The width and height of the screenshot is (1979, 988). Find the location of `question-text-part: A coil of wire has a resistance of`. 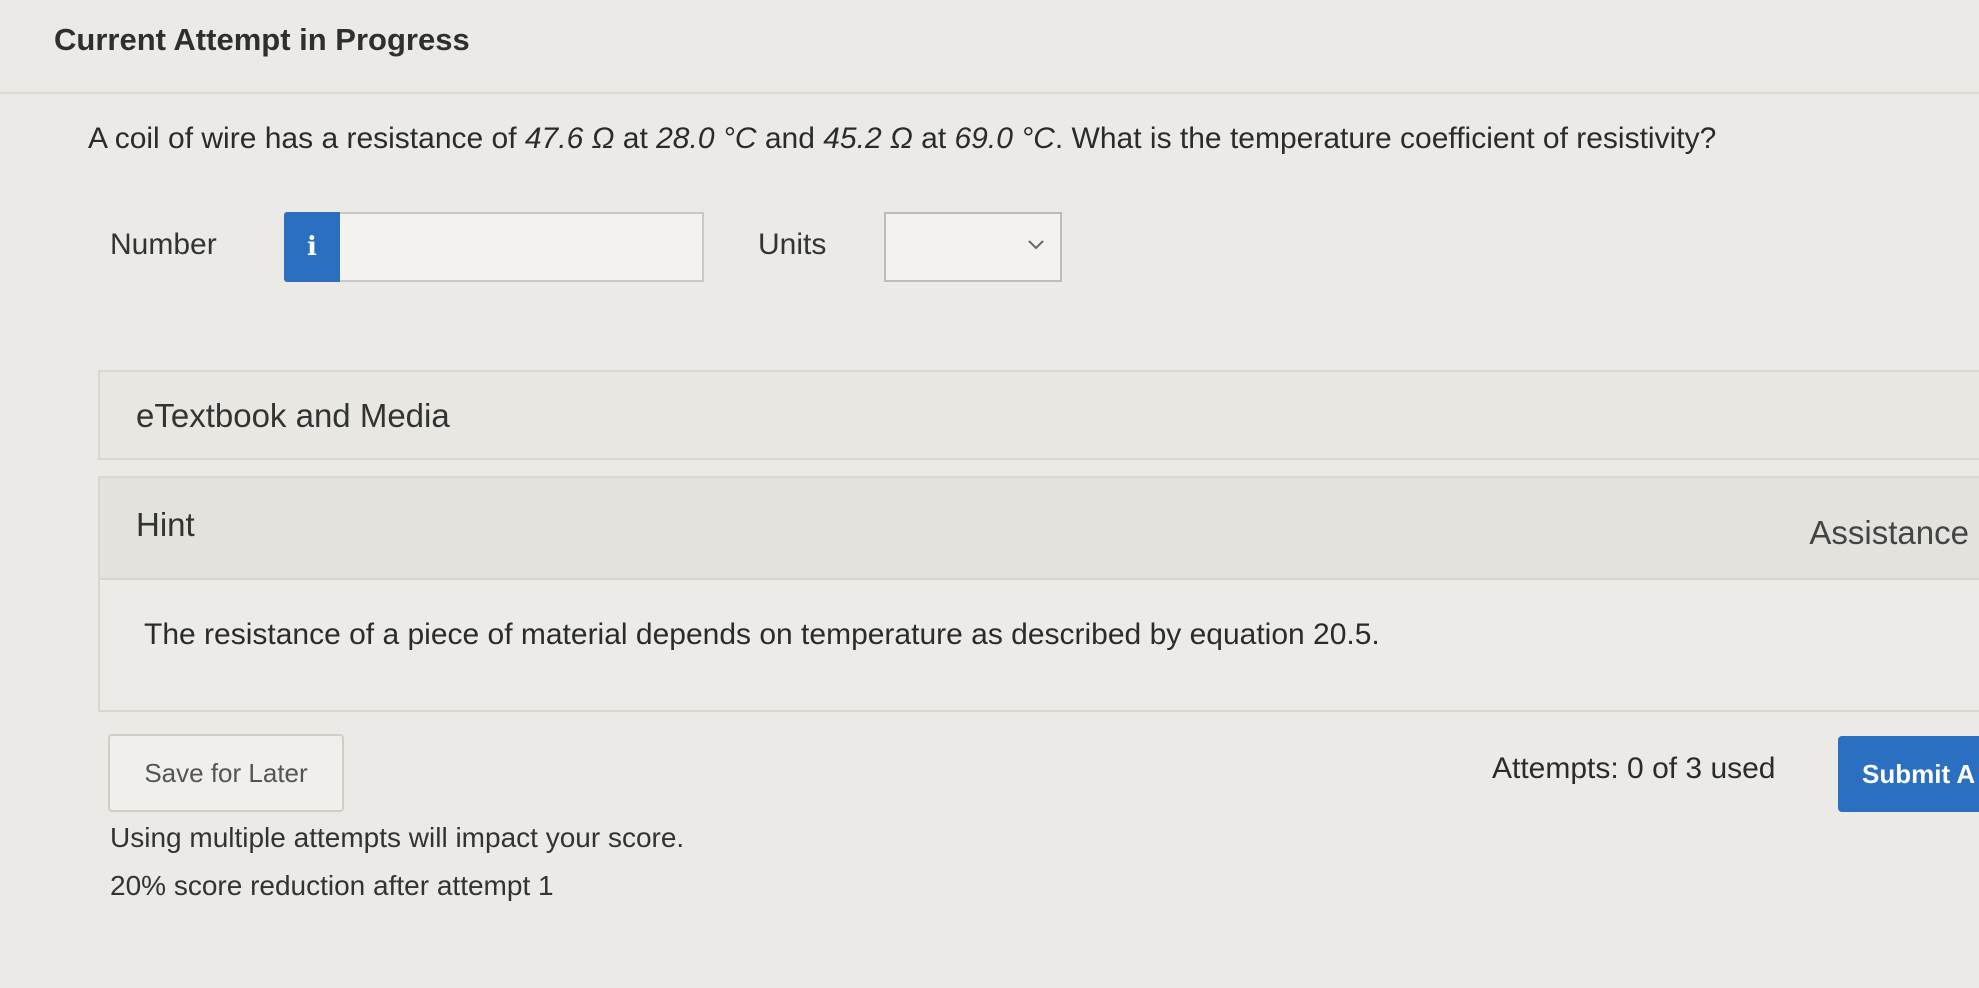

question-text-part: A coil of wire has a resistance of is located at coordinates (306, 138).